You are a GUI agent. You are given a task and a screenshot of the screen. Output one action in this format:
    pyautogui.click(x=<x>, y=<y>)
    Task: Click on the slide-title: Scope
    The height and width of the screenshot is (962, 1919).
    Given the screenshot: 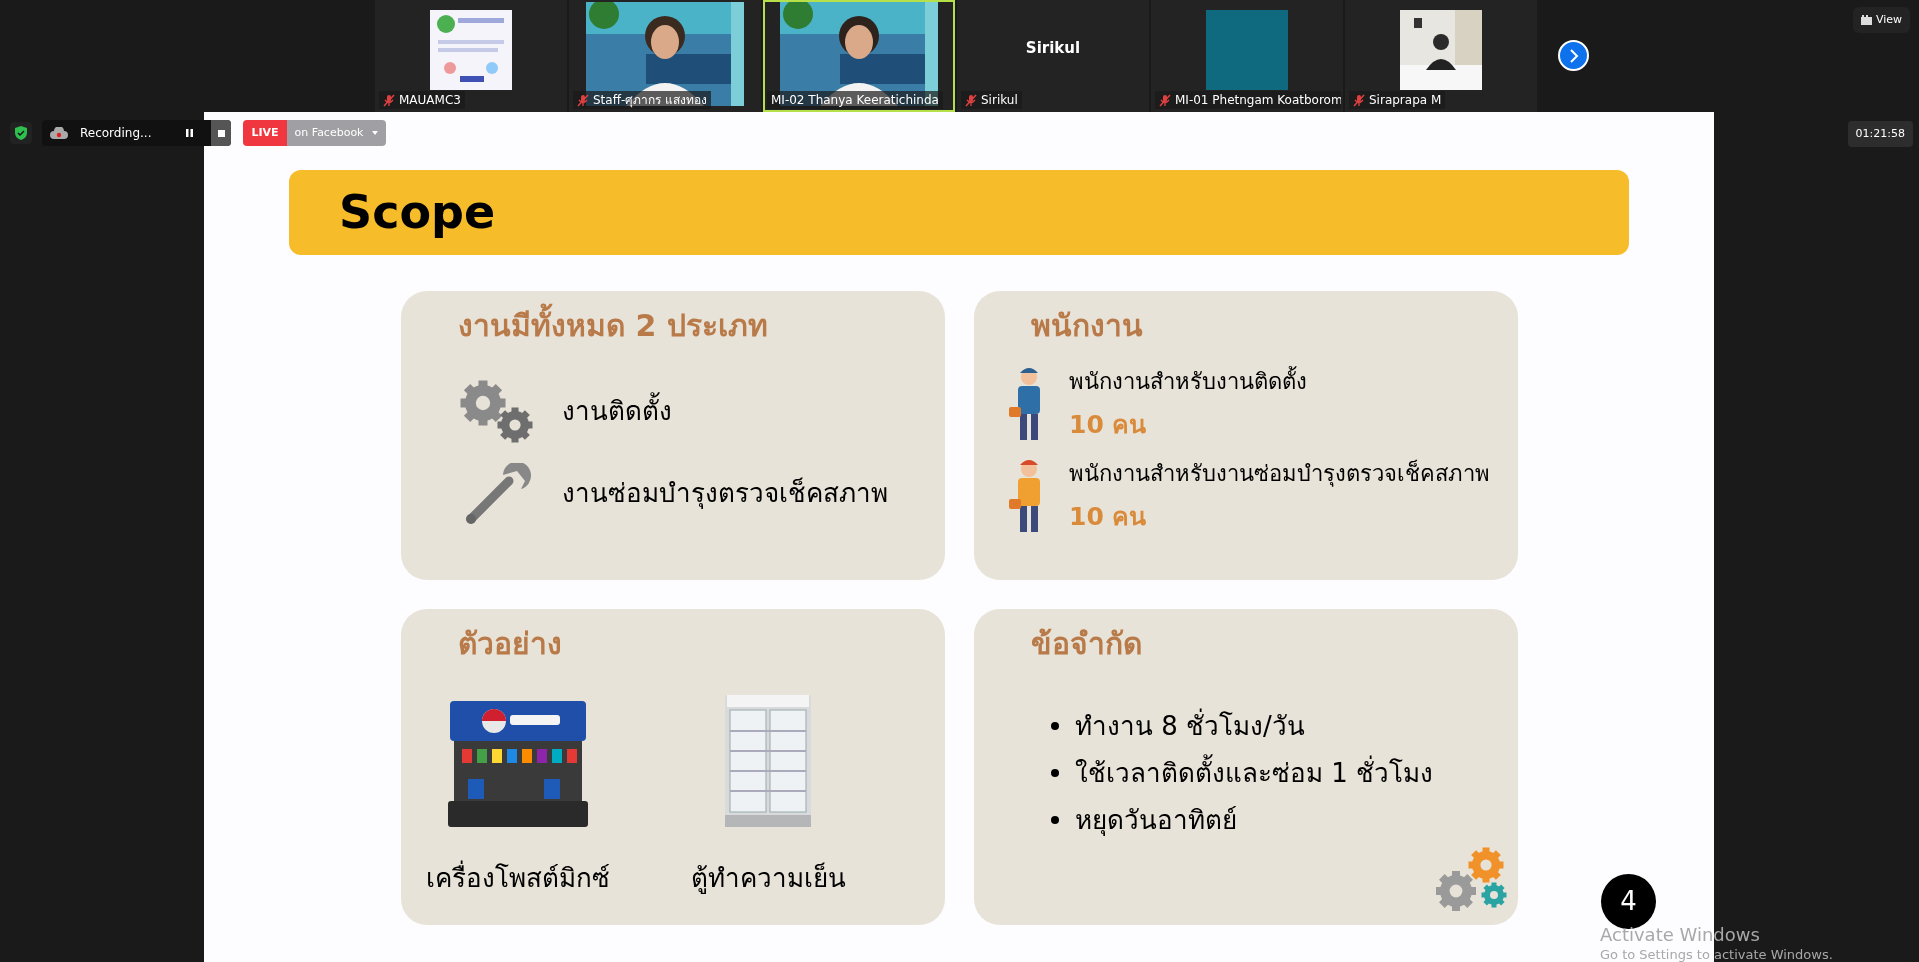 What is the action you would take?
    pyautogui.click(x=417, y=212)
    